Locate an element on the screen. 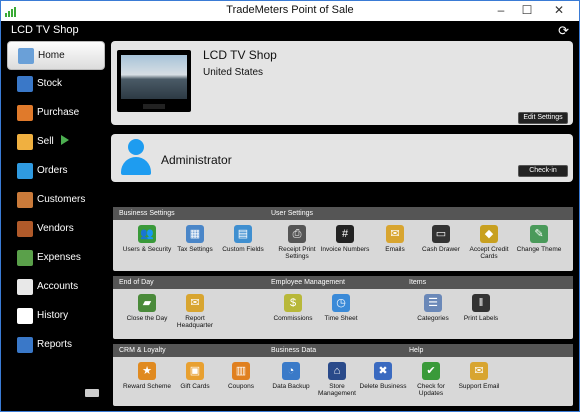 The width and height of the screenshot is (580, 412). sidebar-item-vendors: Vendors is located at coordinates (56, 229).